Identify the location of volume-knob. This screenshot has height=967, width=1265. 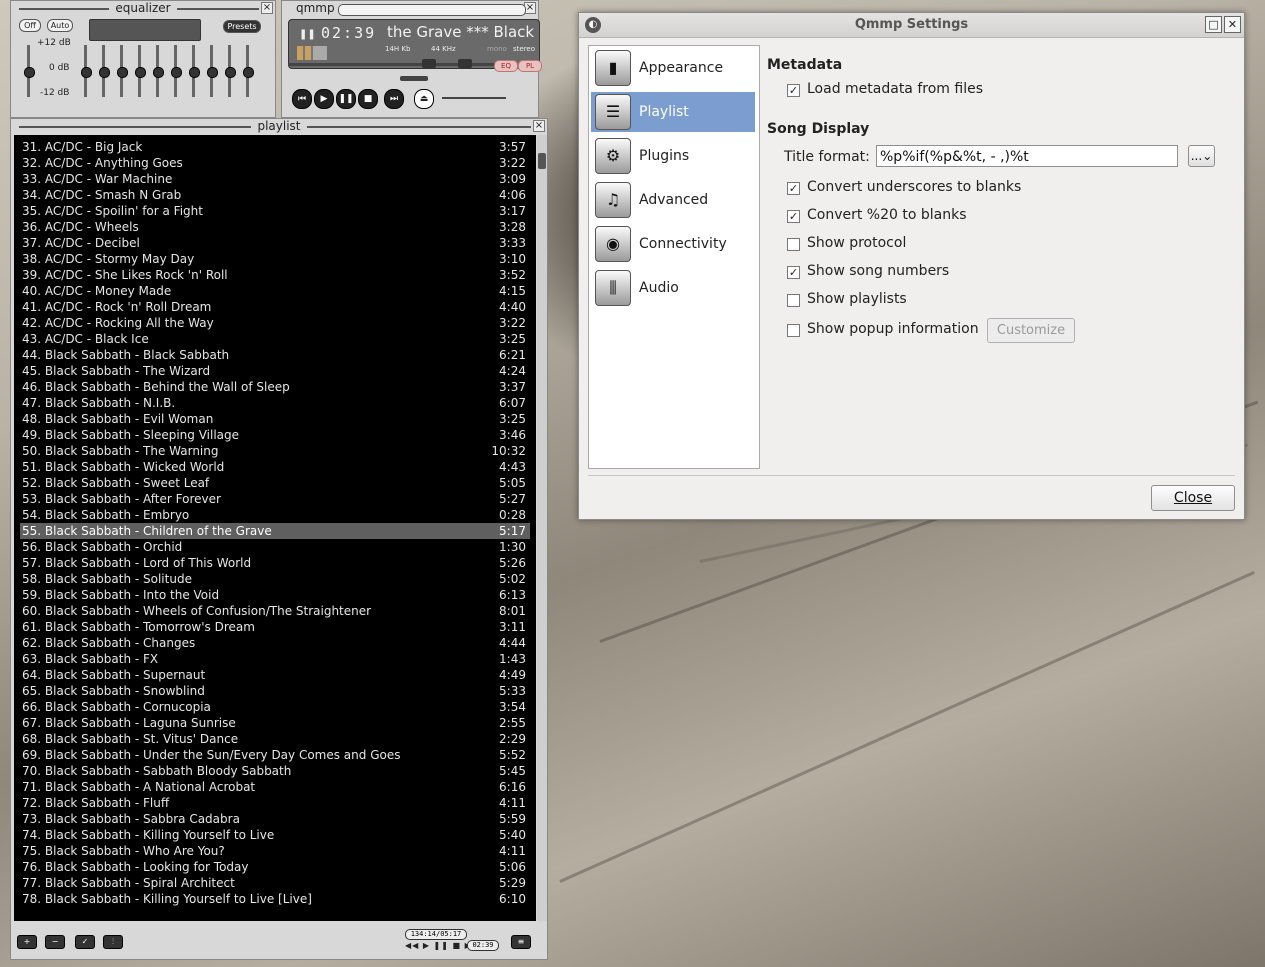
(429, 63).